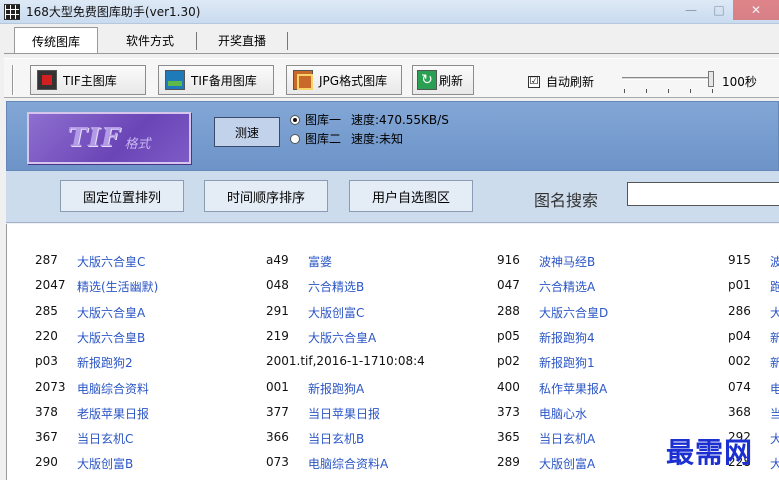 The height and width of the screenshot is (480, 779). Describe the element at coordinates (346, 138) in the screenshot. I see `library-two-option: 图库二 速度:未知` at that location.